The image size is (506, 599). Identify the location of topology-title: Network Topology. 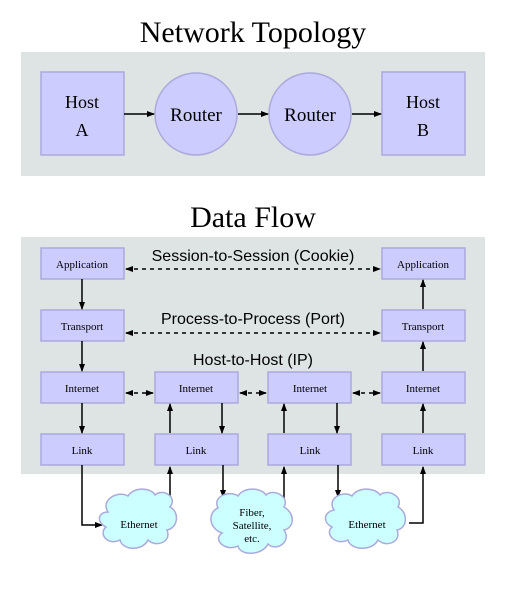
(253, 32).